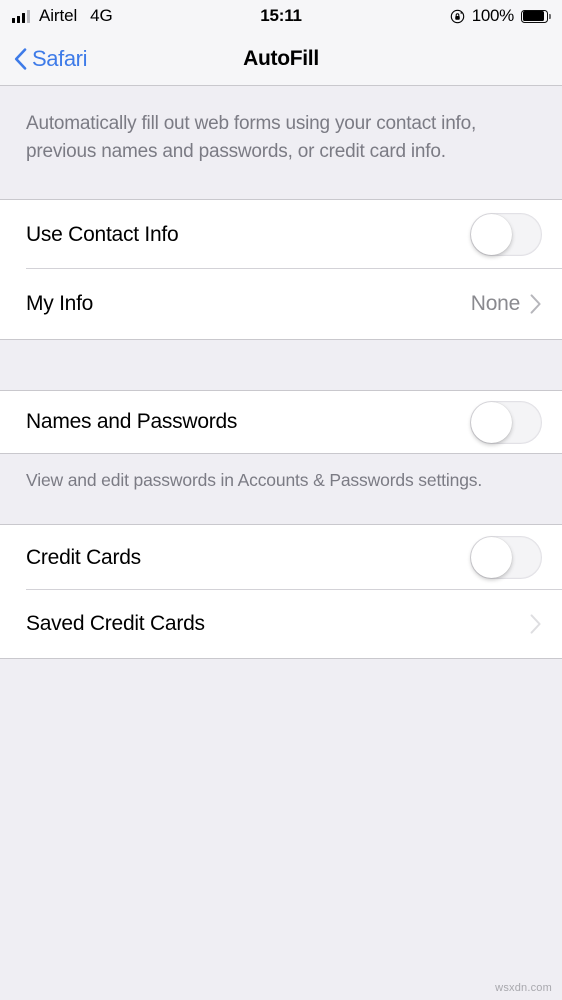 The width and height of the screenshot is (562, 1000). I want to click on row-label-use-contact-info: Use Contact Info, so click(102, 234).